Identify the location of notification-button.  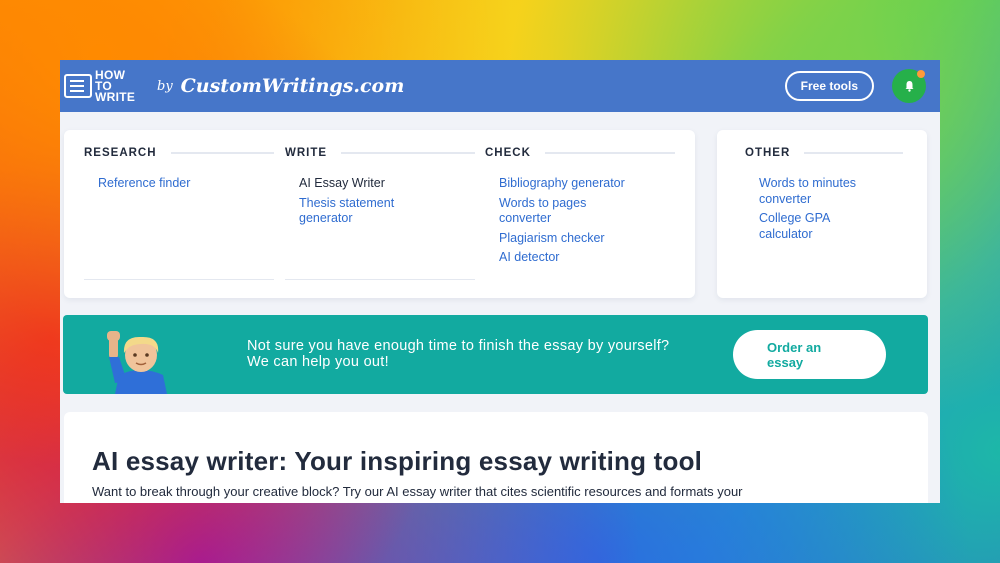
(909, 86).